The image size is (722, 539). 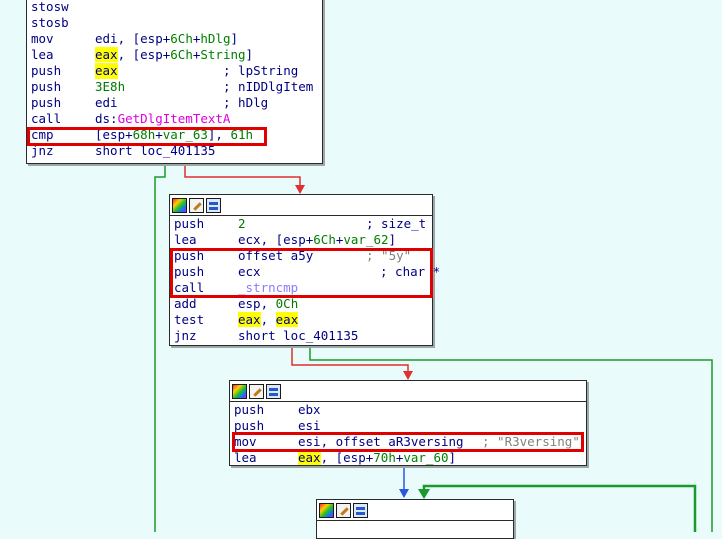 What do you see at coordinates (42, 134) in the screenshot?
I see `mnemonic: cmp` at bounding box center [42, 134].